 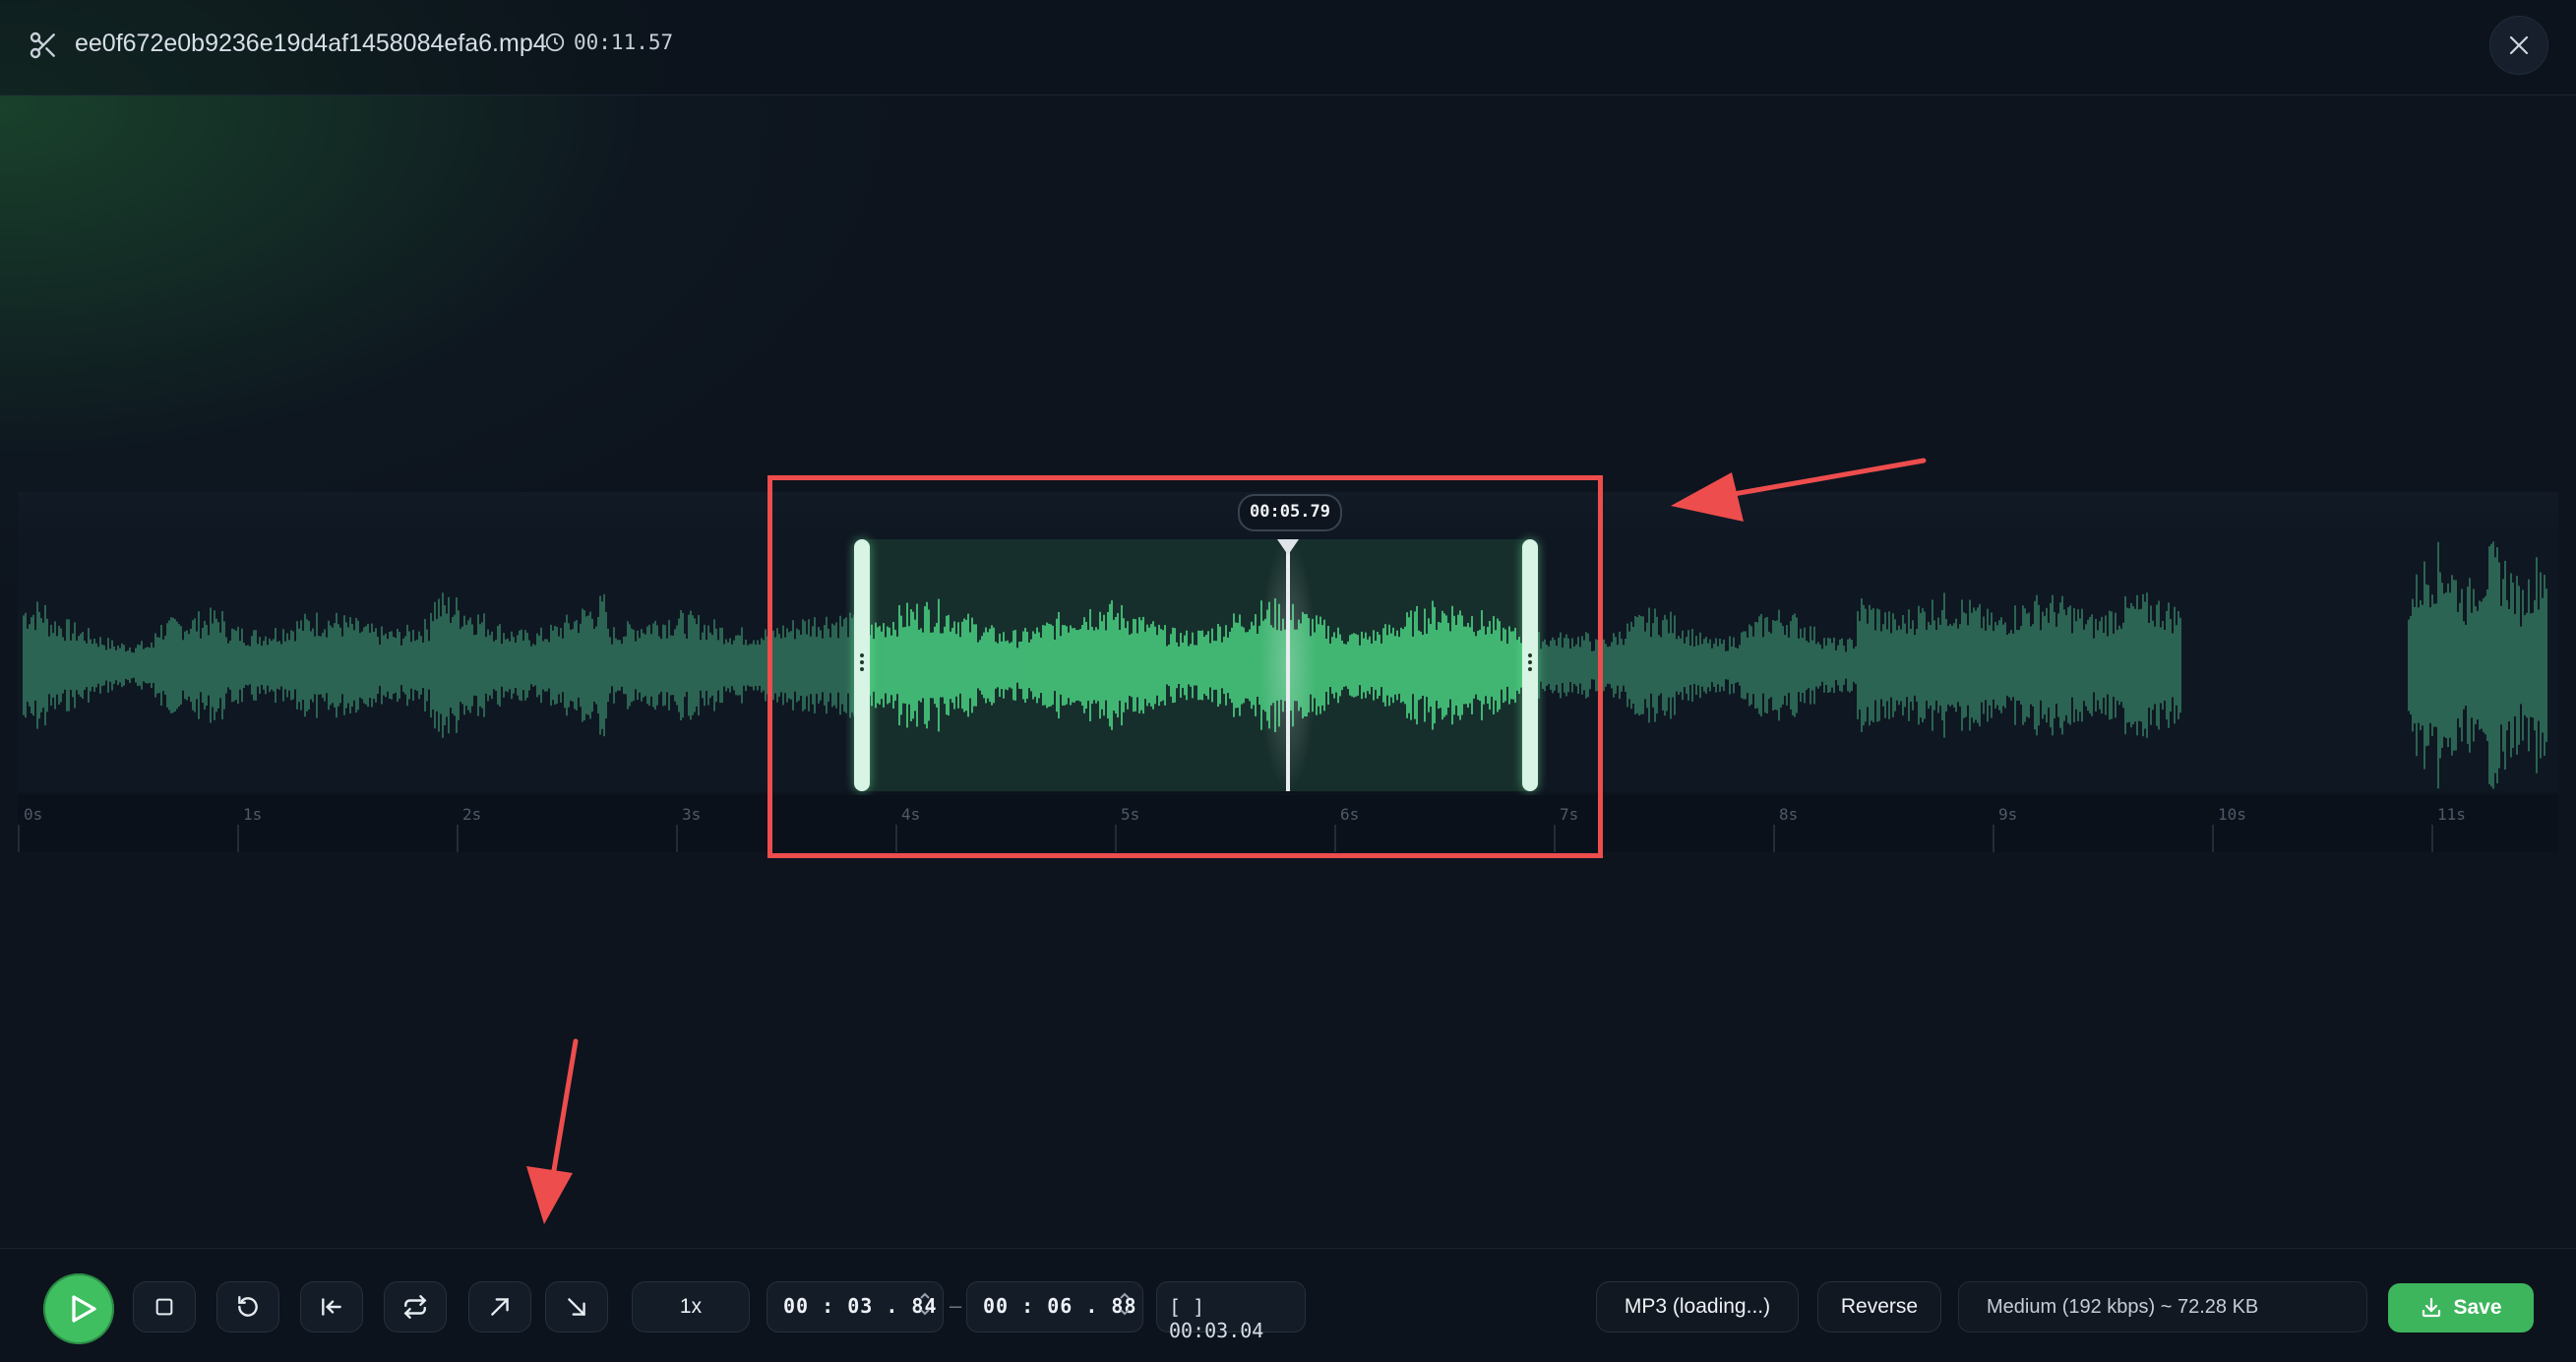 What do you see at coordinates (549, 1195) in the screenshot?
I see `arrow-head-down` at bounding box center [549, 1195].